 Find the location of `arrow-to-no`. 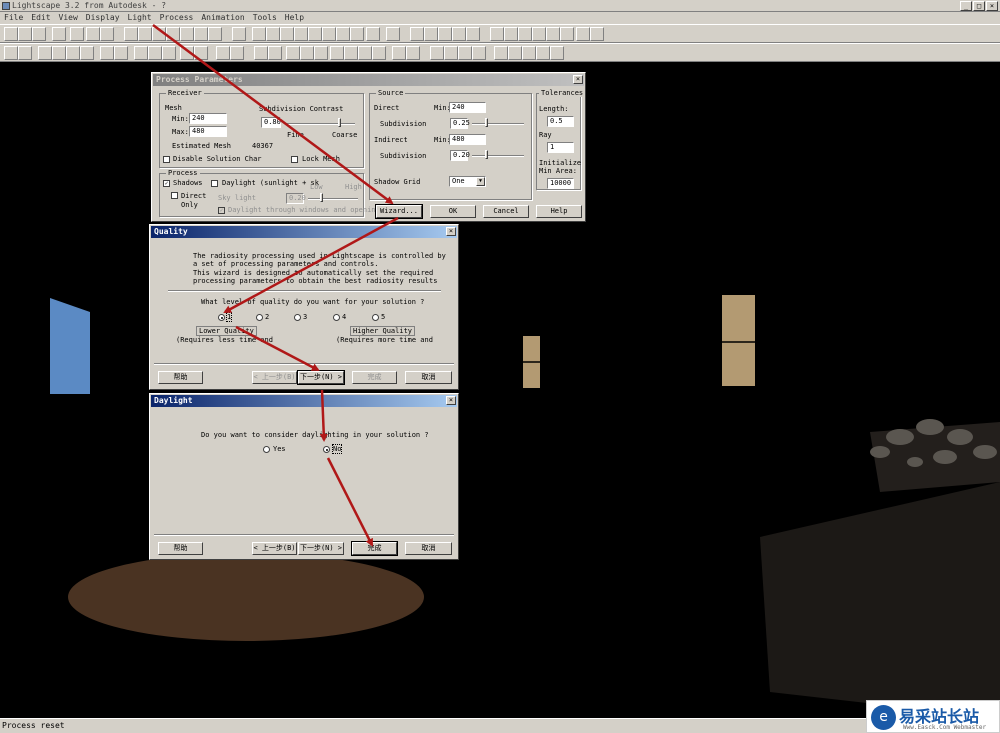

arrow-to-no is located at coordinates (323, 415).